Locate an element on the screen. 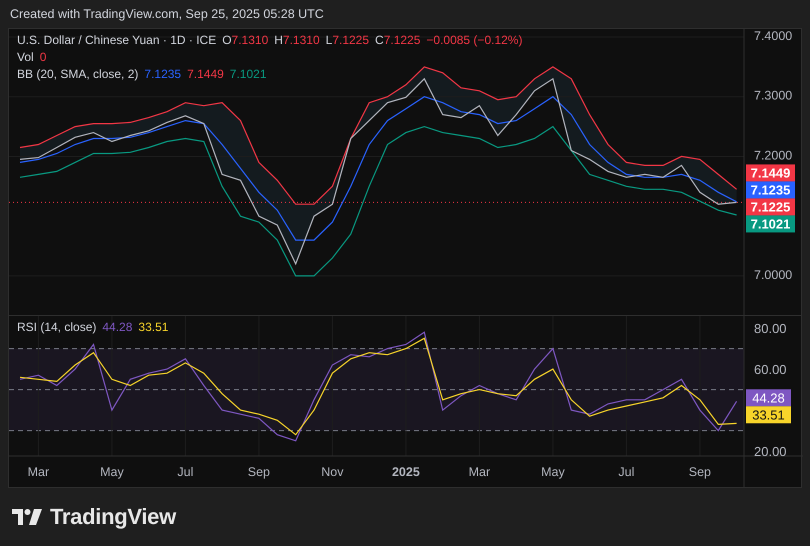 This screenshot has height=546, width=810. ohlc-value: C7.1225 is located at coordinates (397, 40).